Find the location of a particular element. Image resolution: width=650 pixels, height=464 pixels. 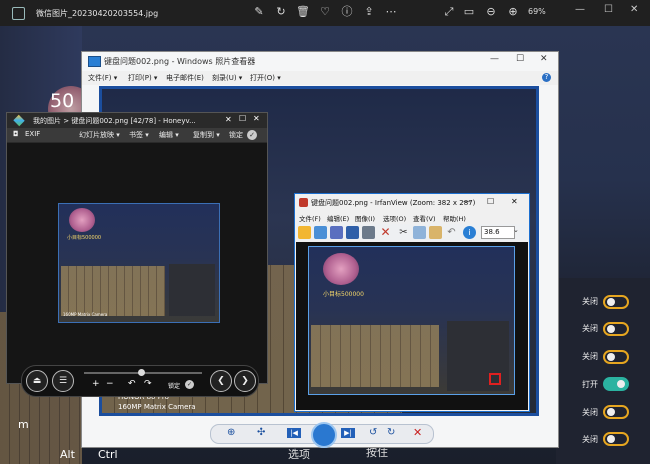

undo-icon: ↶ is located at coordinates (451, 232).